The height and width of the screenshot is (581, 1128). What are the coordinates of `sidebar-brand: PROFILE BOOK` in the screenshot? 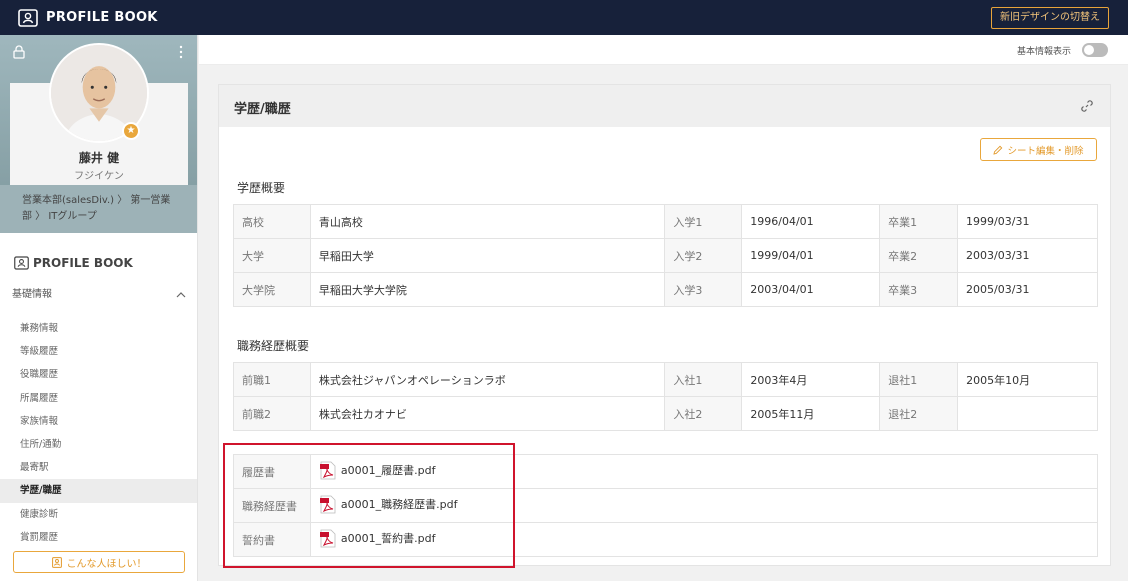 It's located at (73, 263).